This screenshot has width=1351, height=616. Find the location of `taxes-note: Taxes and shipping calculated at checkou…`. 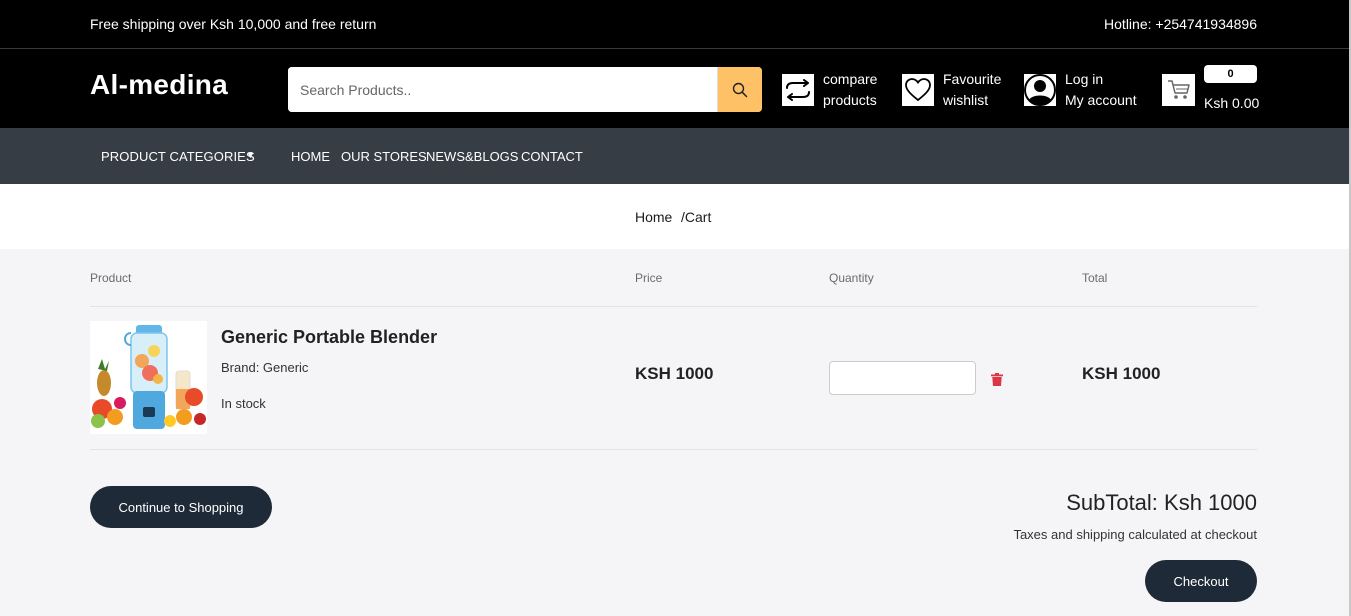

taxes-note: Taxes and shipping calculated at checkou… is located at coordinates (1135, 534).